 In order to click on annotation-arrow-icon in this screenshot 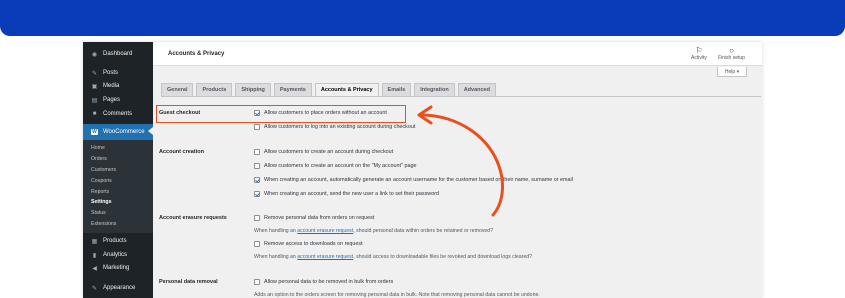, I will do `click(461, 161)`.